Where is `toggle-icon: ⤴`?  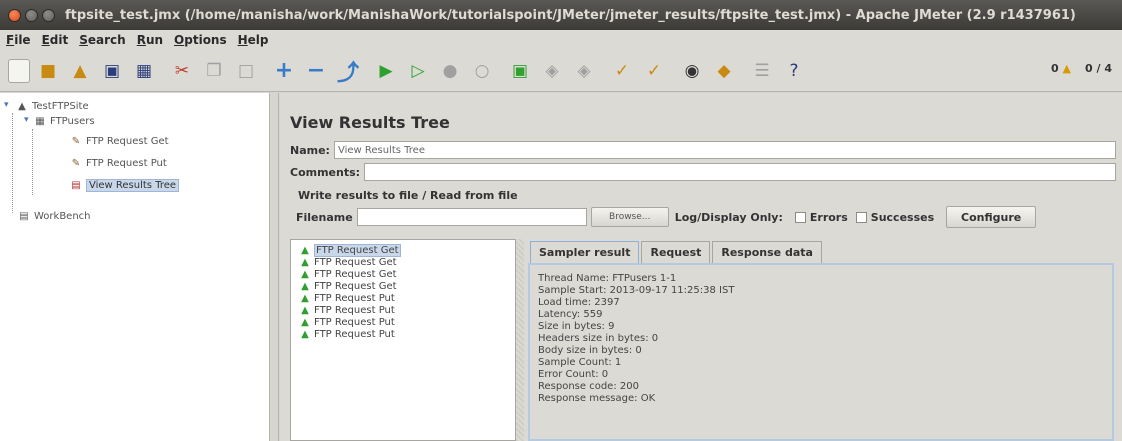
toggle-icon: ⤴ is located at coordinates (348, 71).